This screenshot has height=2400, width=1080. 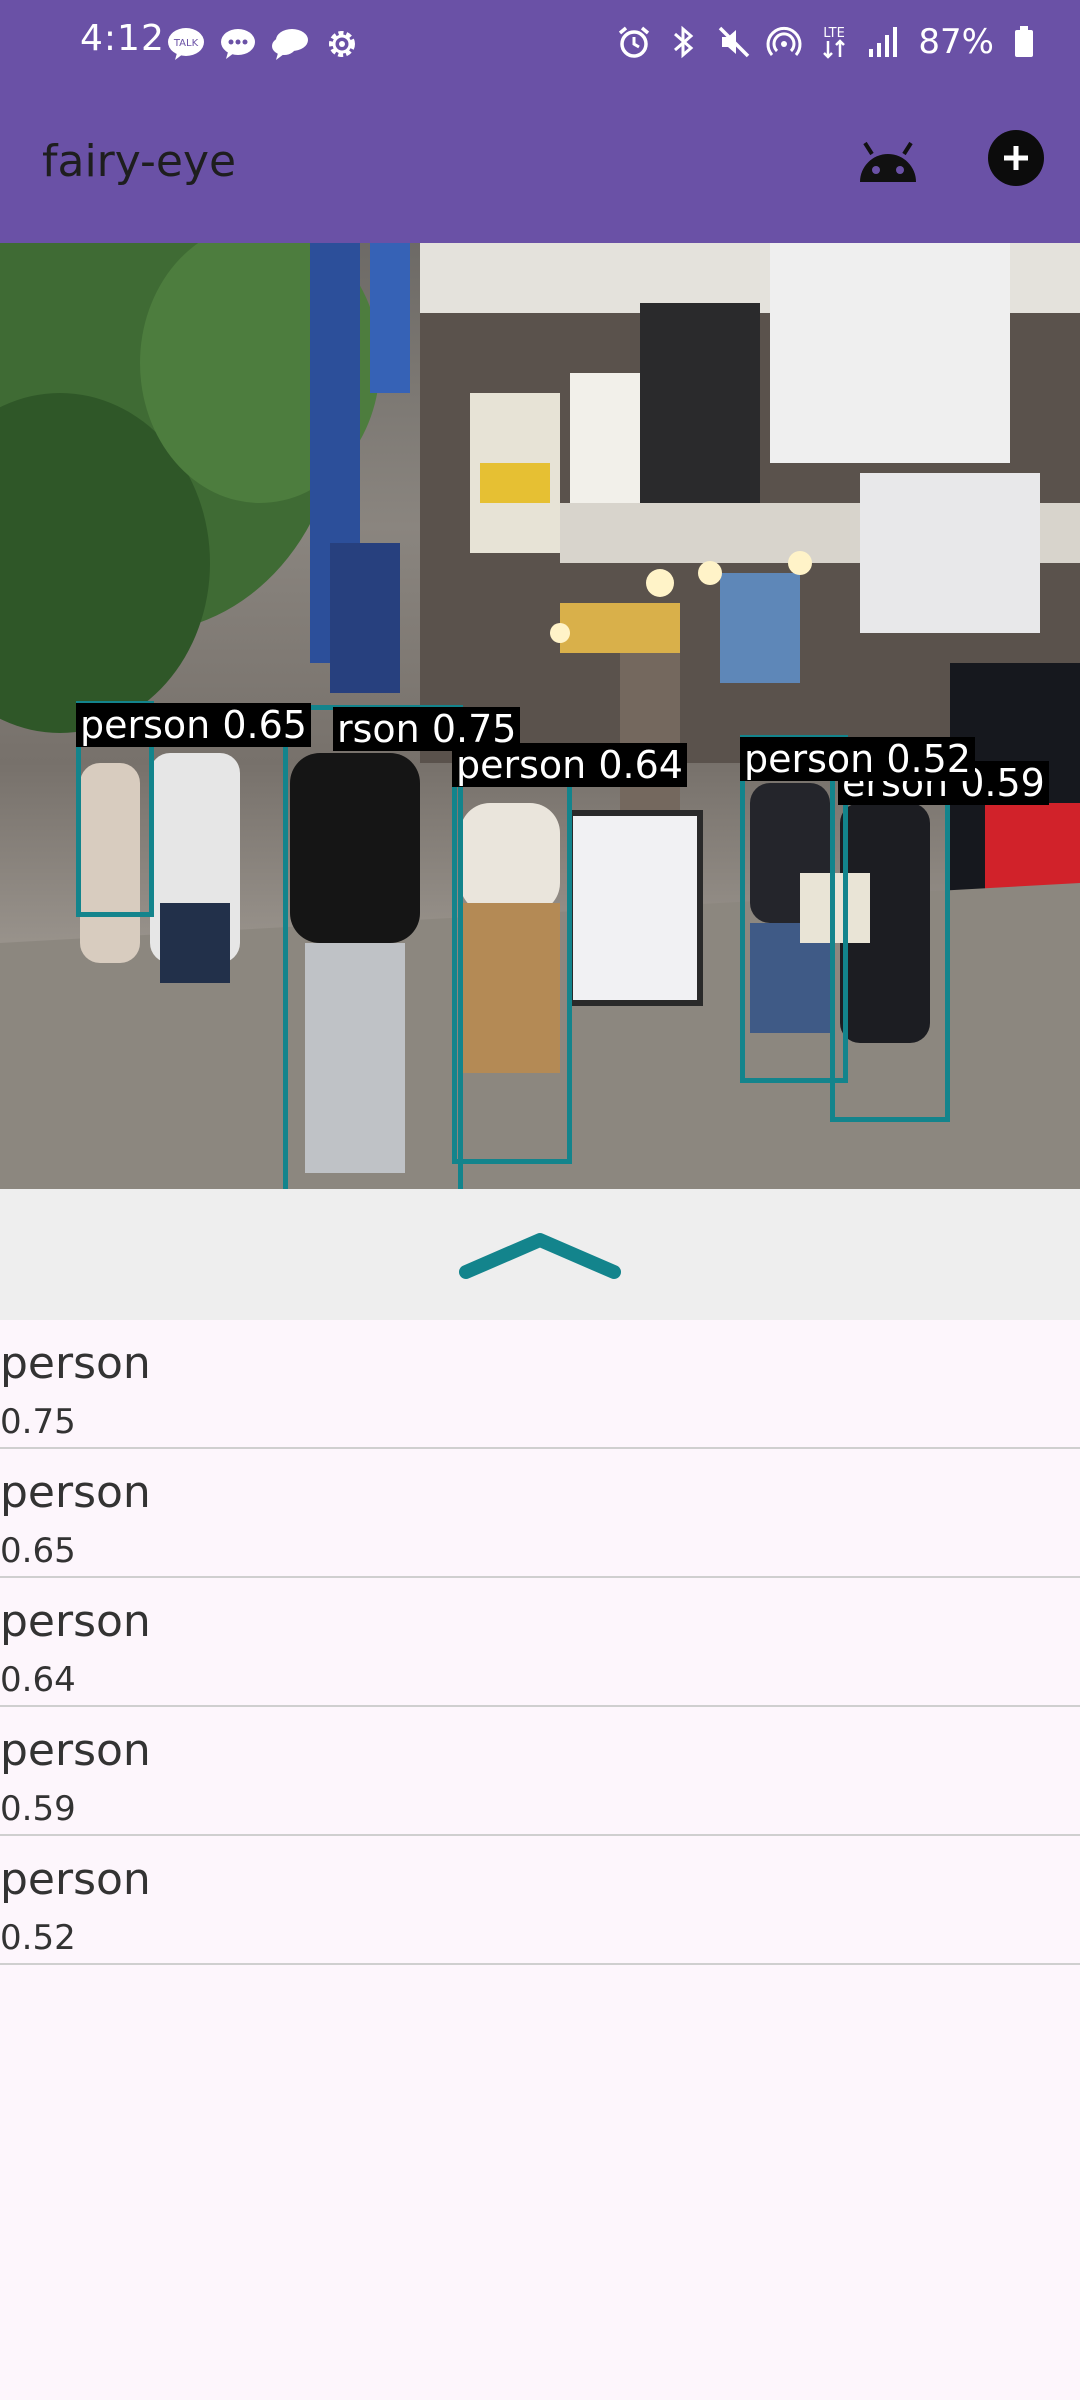 What do you see at coordinates (834, 42) in the screenshot?
I see `lte-icon: LTE` at bounding box center [834, 42].